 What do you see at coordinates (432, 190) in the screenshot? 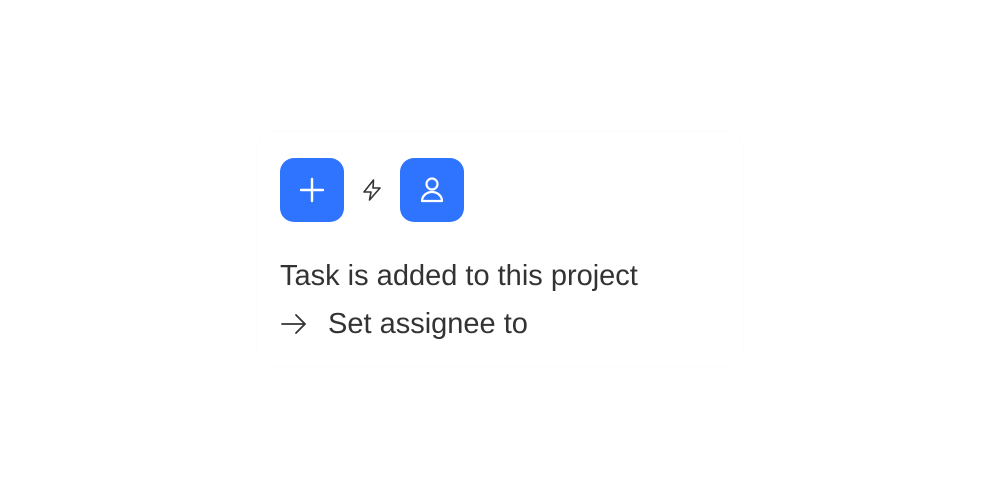
I see `person-icon` at bounding box center [432, 190].